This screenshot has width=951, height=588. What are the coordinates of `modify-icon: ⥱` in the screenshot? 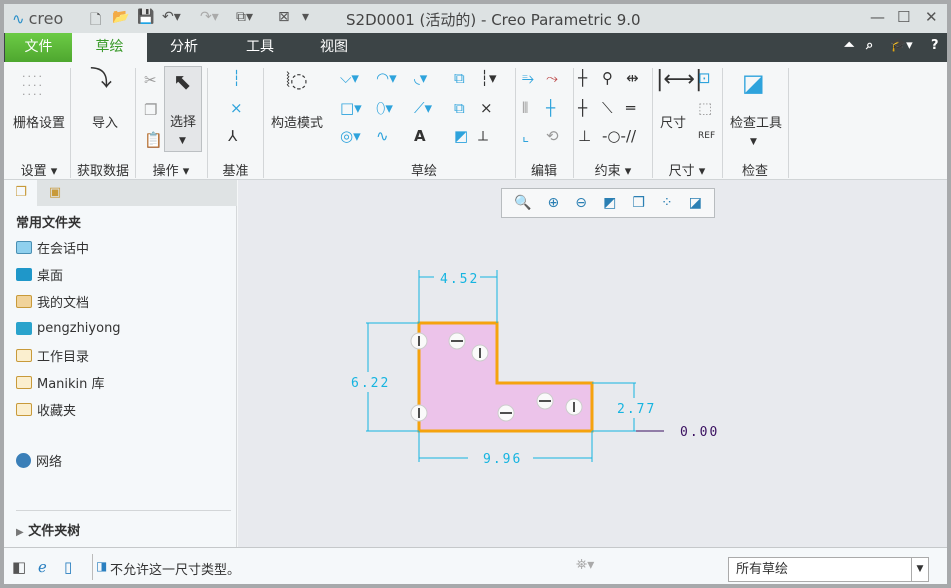 It's located at (528, 78).